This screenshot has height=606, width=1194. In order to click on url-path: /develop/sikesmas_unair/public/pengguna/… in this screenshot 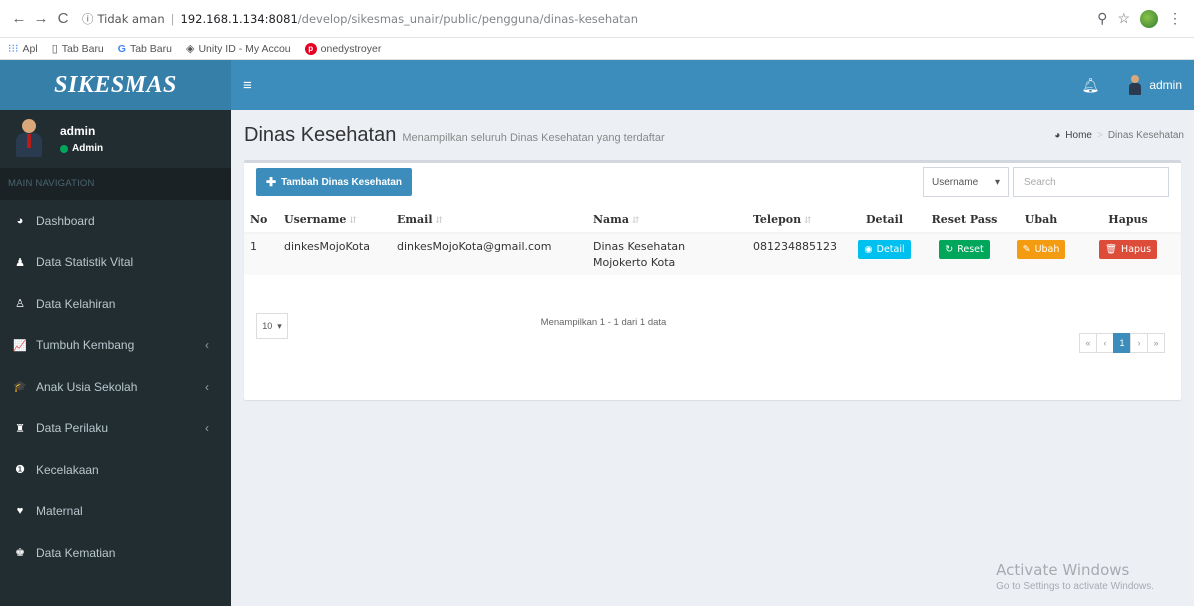, I will do `click(468, 18)`.